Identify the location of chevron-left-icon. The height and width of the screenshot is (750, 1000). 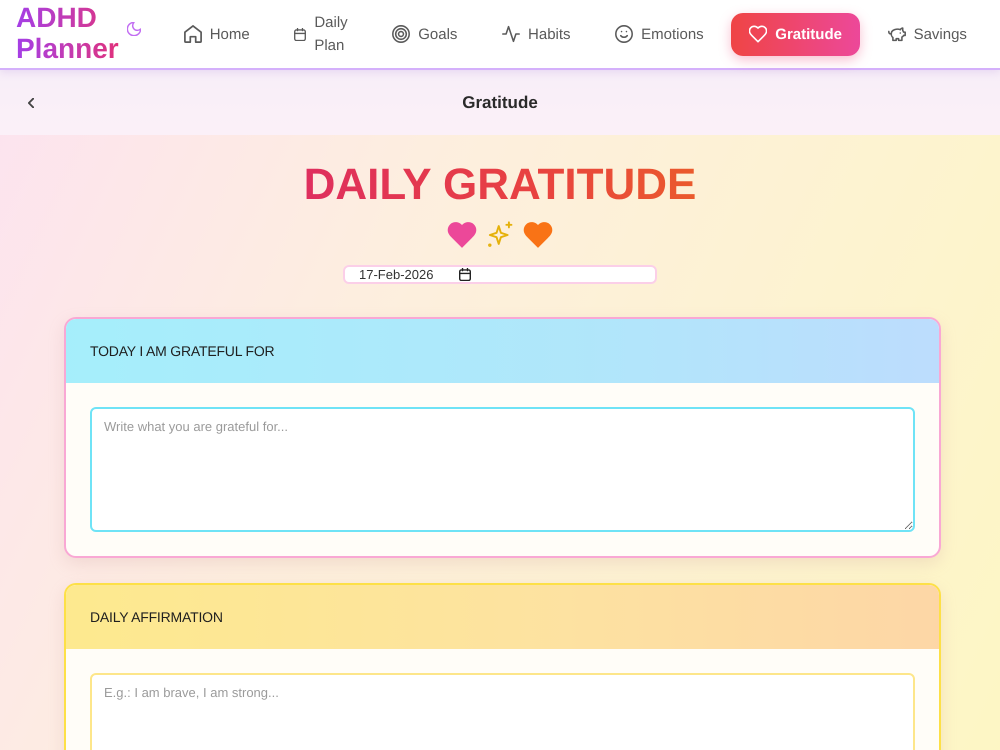
(31, 103).